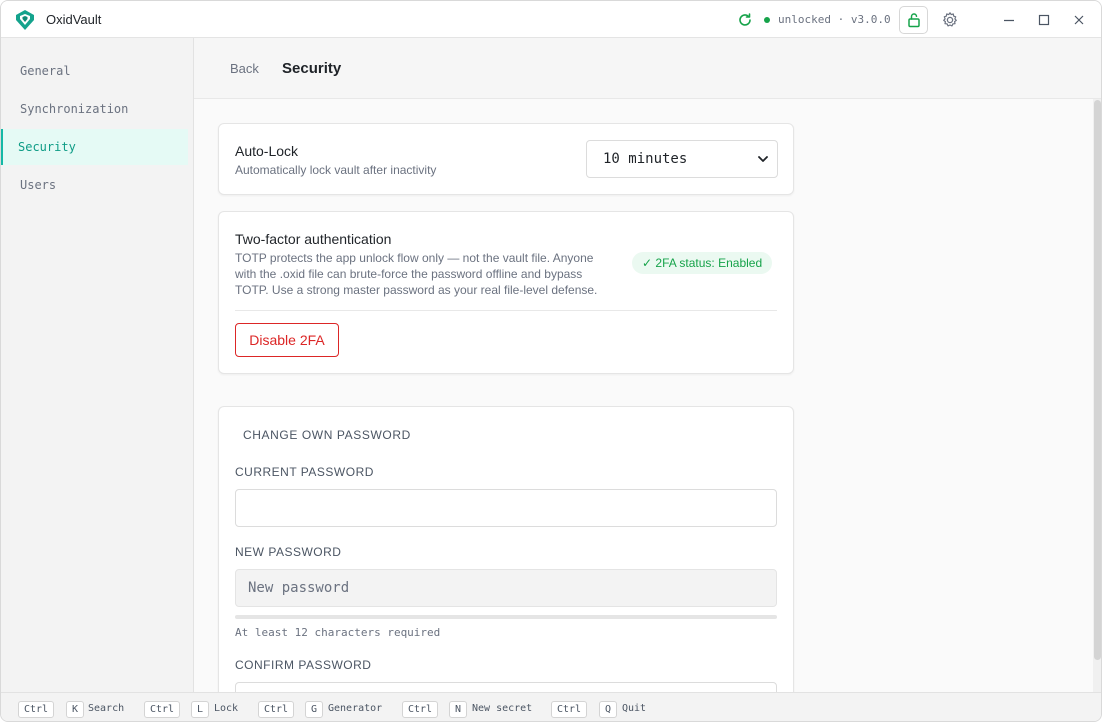  What do you see at coordinates (745, 20) in the screenshot?
I see `refresh-icon` at bounding box center [745, 20].